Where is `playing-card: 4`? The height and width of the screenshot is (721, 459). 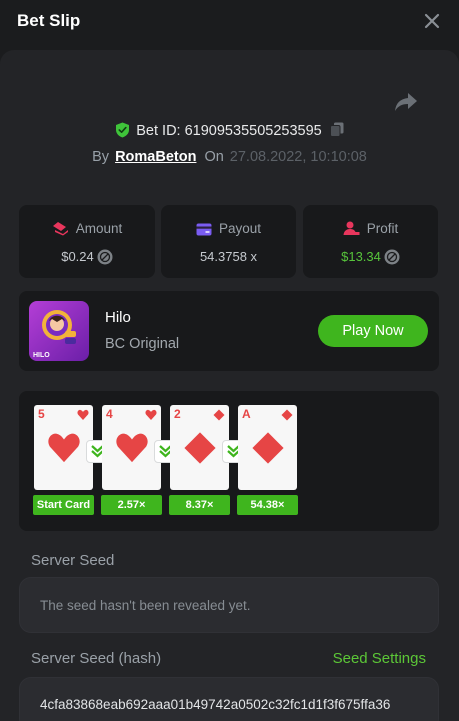
playing-card: 4 is located at coordinates (131, 447).